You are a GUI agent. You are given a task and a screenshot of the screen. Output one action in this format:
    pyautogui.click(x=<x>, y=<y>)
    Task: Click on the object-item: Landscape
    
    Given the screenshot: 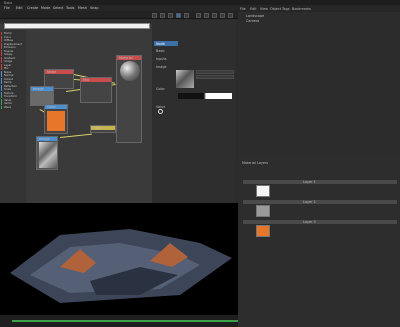 What is the action you would take?
    pyautogui.click(x=255, y=16)
    